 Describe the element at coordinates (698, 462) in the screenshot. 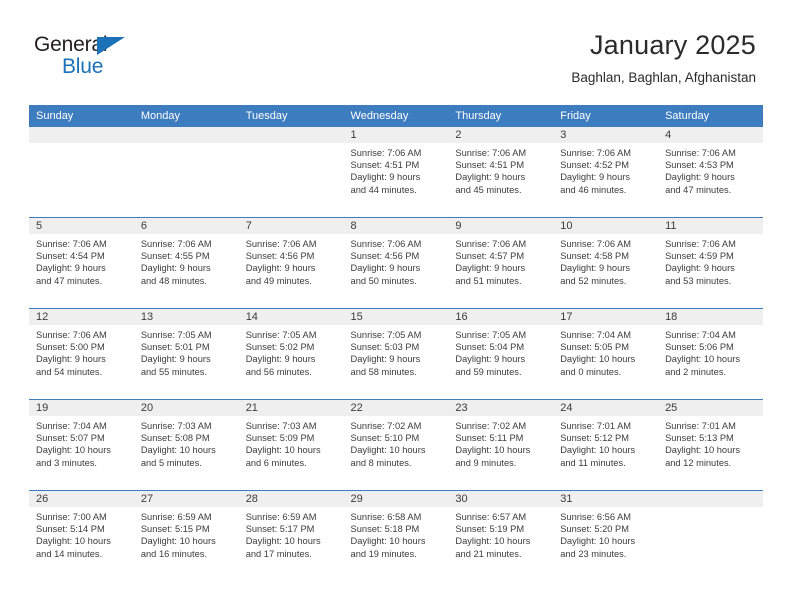

I see `daylight-text-line2: and 12 minutes.` at that location.